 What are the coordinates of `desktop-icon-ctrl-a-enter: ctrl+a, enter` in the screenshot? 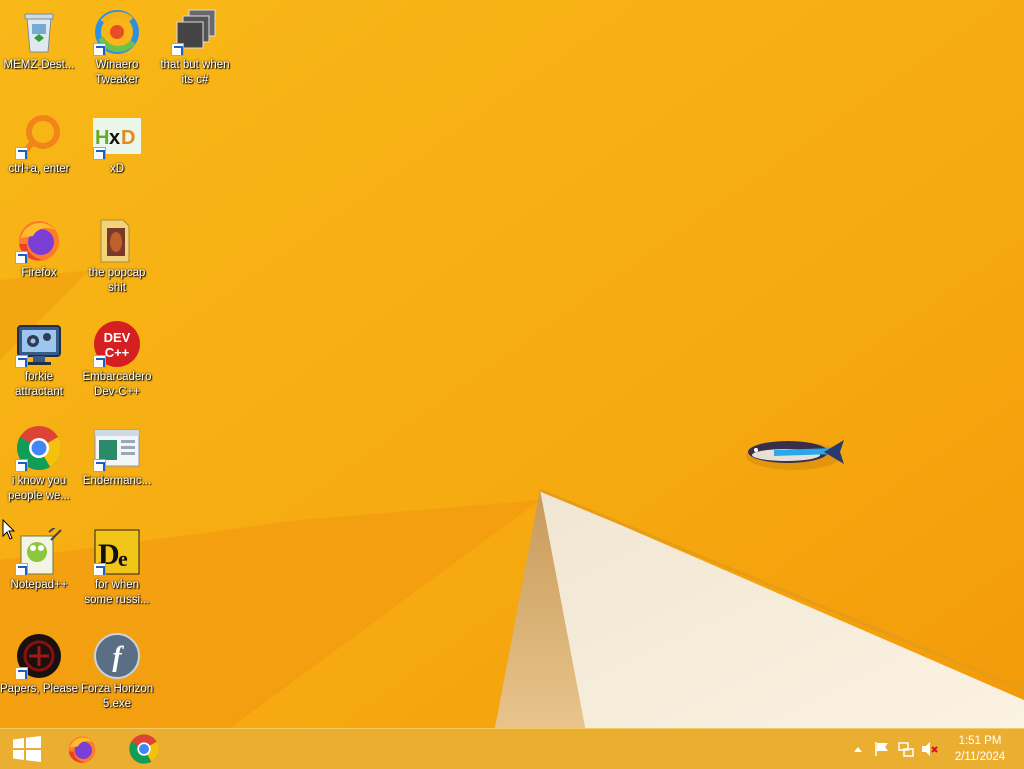 It's located at (39, 142).